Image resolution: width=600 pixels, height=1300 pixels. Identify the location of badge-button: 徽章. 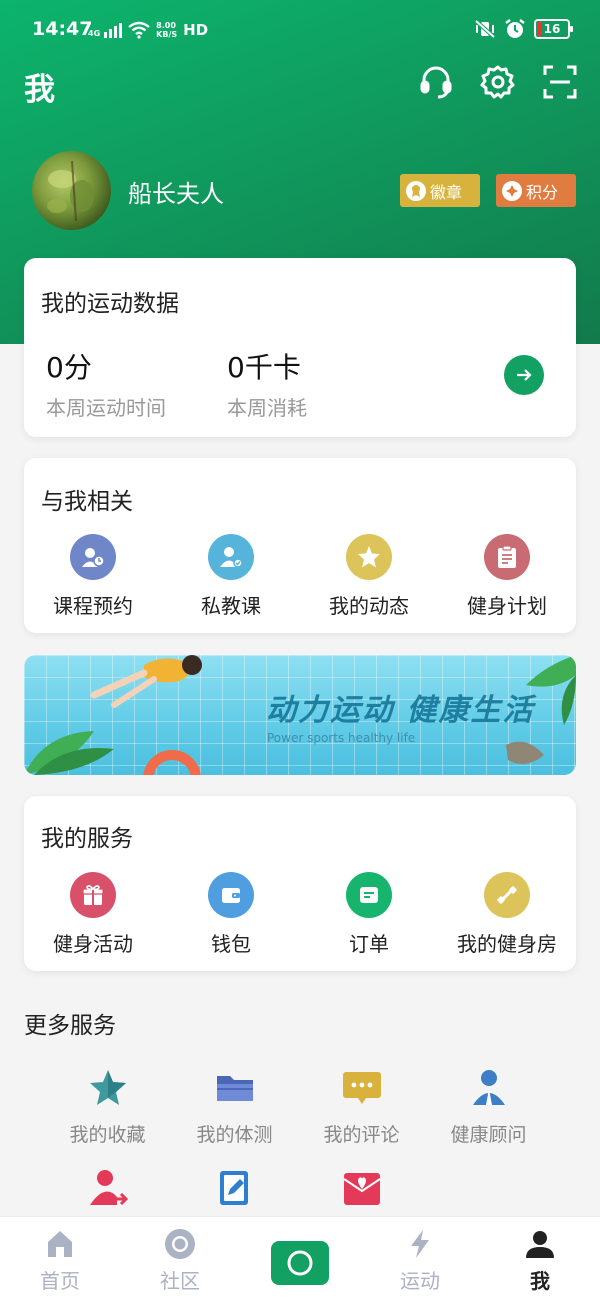
(440, 190).